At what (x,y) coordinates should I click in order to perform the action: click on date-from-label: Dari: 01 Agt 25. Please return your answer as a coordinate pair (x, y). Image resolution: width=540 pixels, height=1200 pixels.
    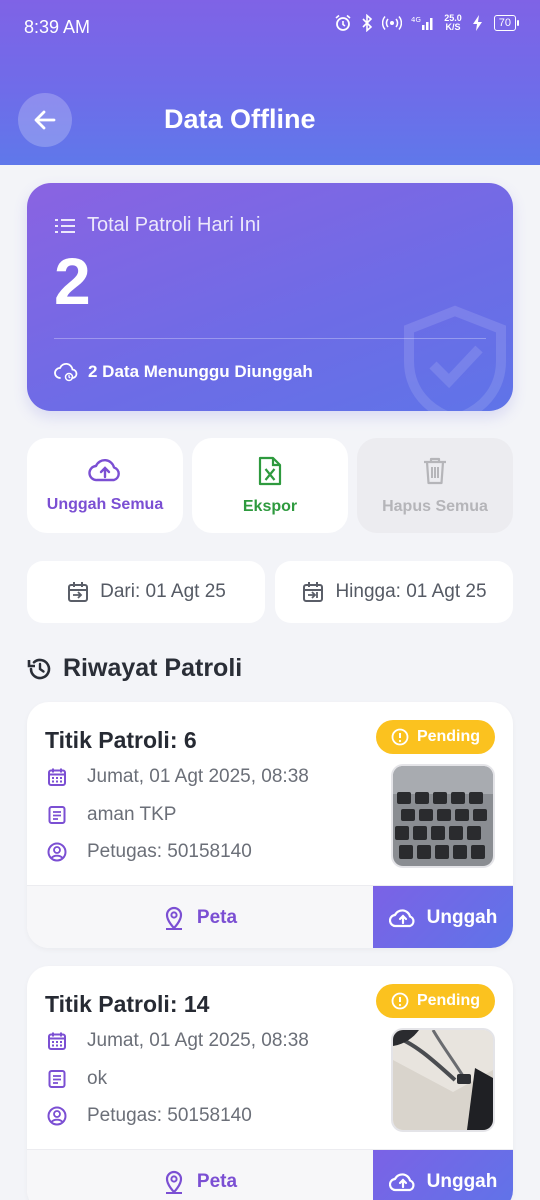
    Looking at the image, I should click on (163, 591).